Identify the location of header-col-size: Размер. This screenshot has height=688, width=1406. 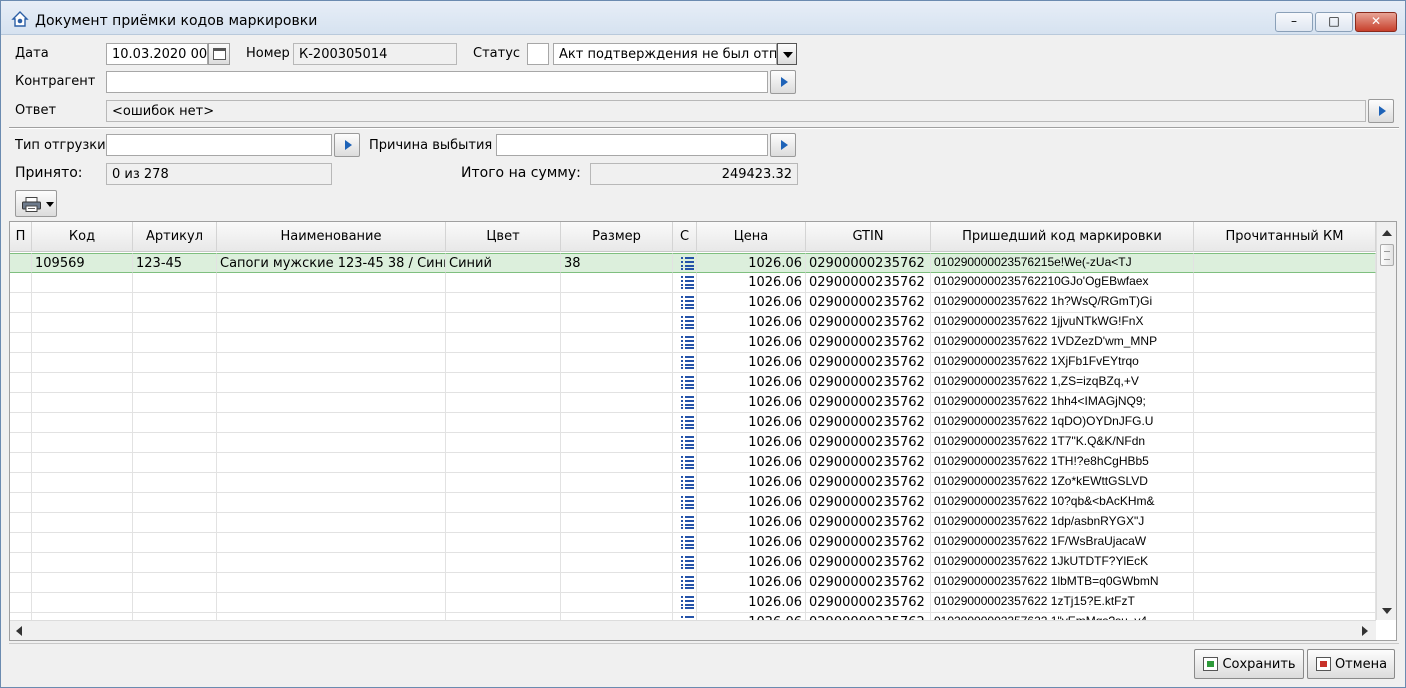
(617, 237).